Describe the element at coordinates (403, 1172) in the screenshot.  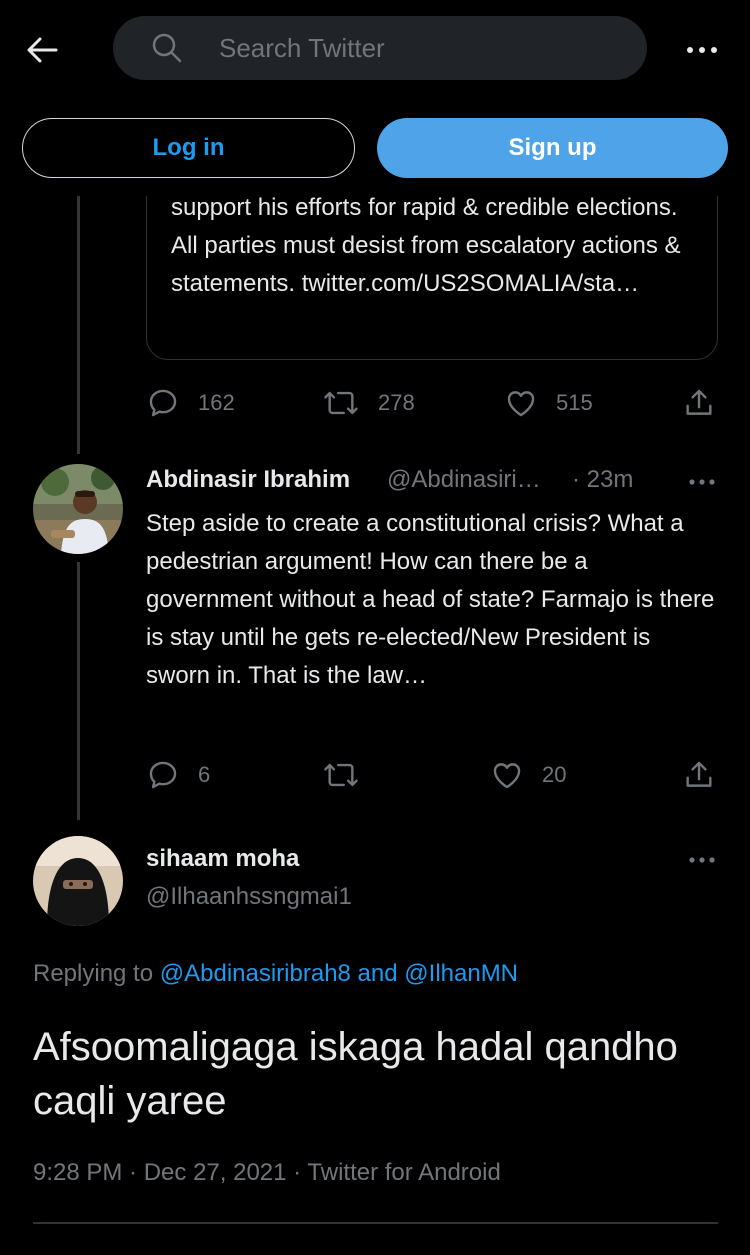
I see `tweet-source: Twitter for Android` at that location.